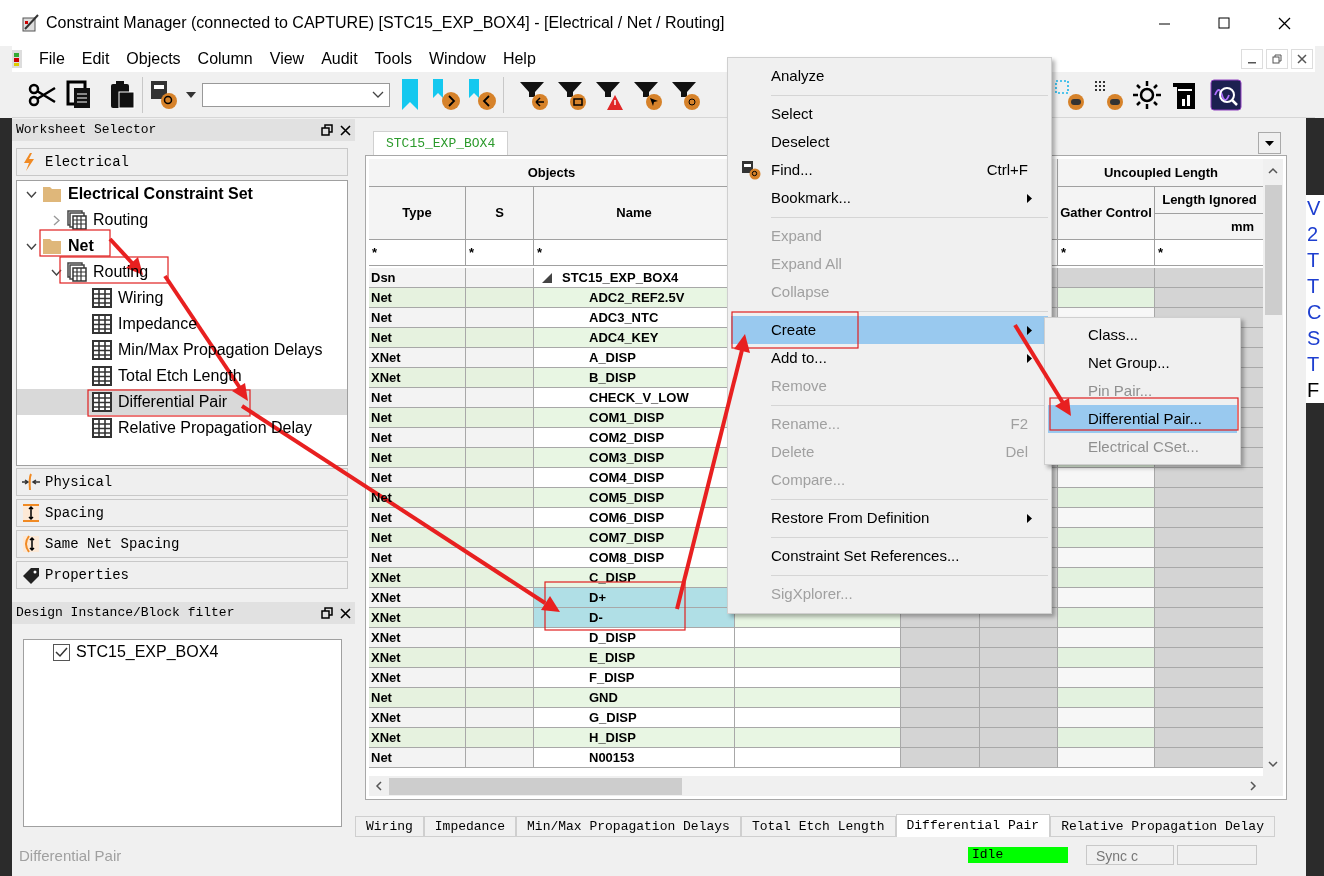 Image resolution: width=1324 pixels, height=876 pixels. Describe the element at coordinates (77, 220) in the screenshot. I see `worksheets-icon` at that location.